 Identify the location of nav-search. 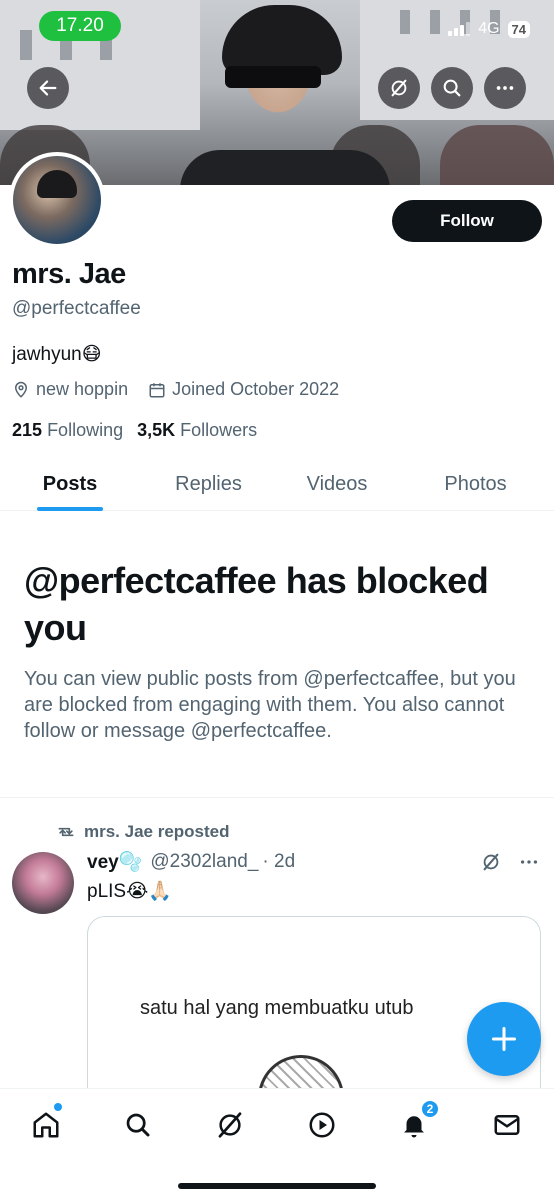
(138, 1125).